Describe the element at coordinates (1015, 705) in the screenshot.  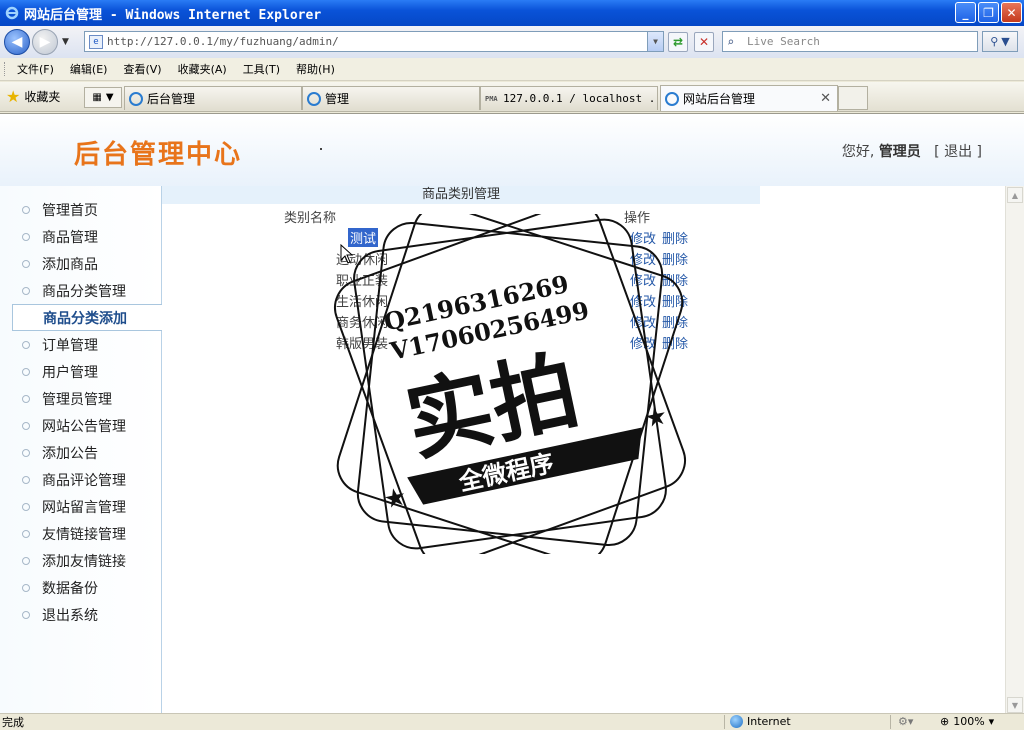
I see `scroll-down-icon: ▼` at that location.